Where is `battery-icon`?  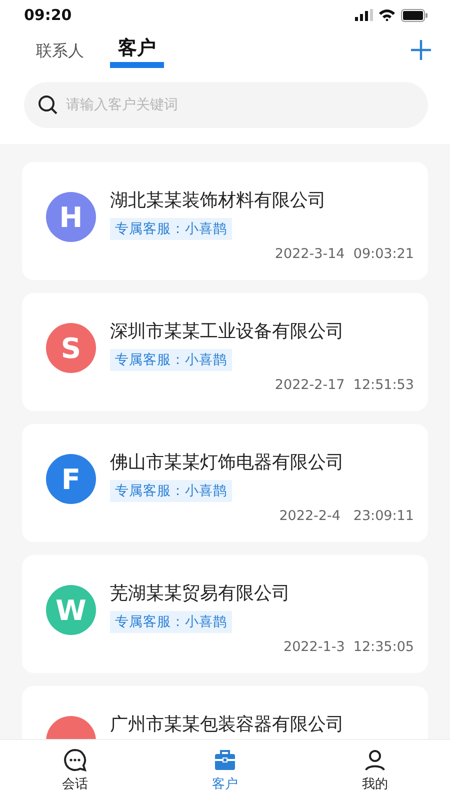 battery-icon is located at coordinates (414, 15).